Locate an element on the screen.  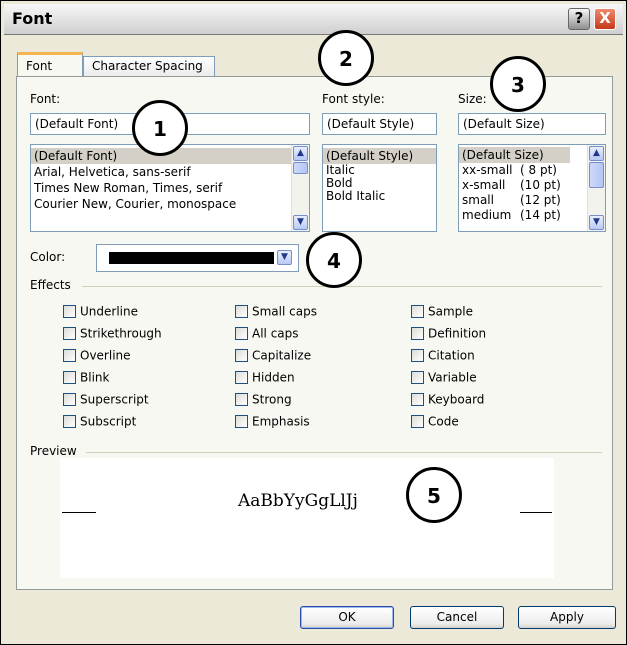
checkbox-label: Capitalize is located at coordinates (282, 355).